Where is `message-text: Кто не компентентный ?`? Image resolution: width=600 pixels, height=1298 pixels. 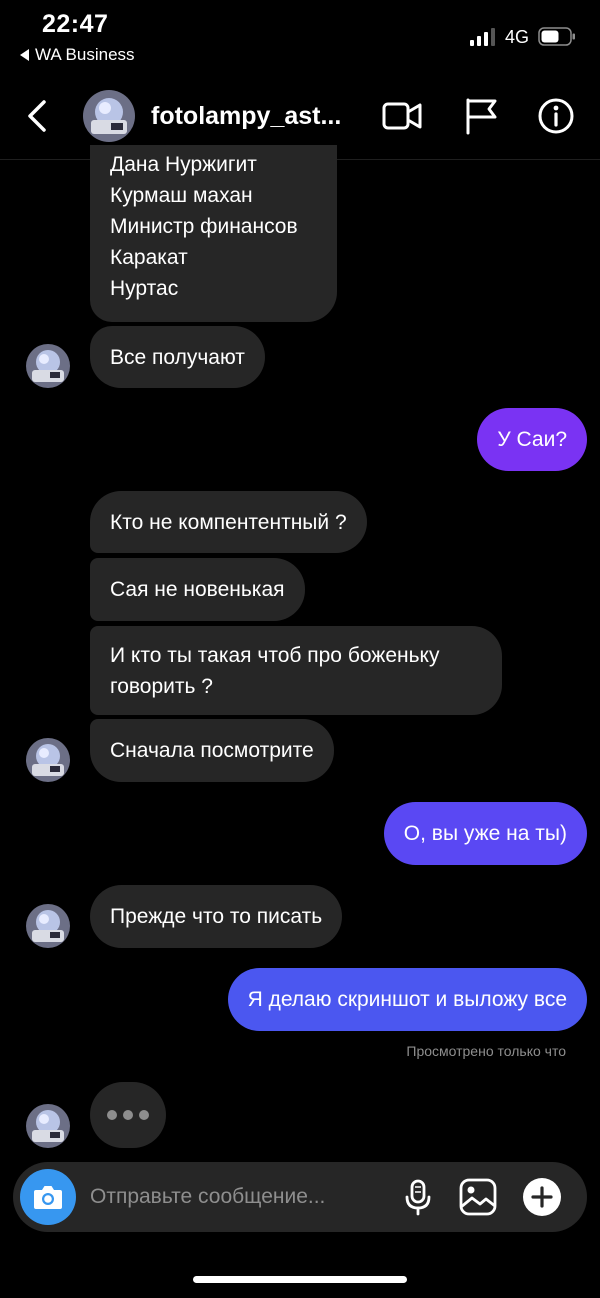 message-text: Кто не компентентный ? is located at coordinates (228, 522).